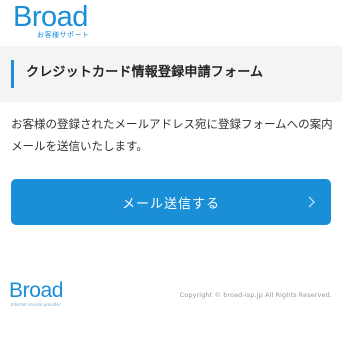  I want to click on send-email-button: メール送信する, so click(171, 202).